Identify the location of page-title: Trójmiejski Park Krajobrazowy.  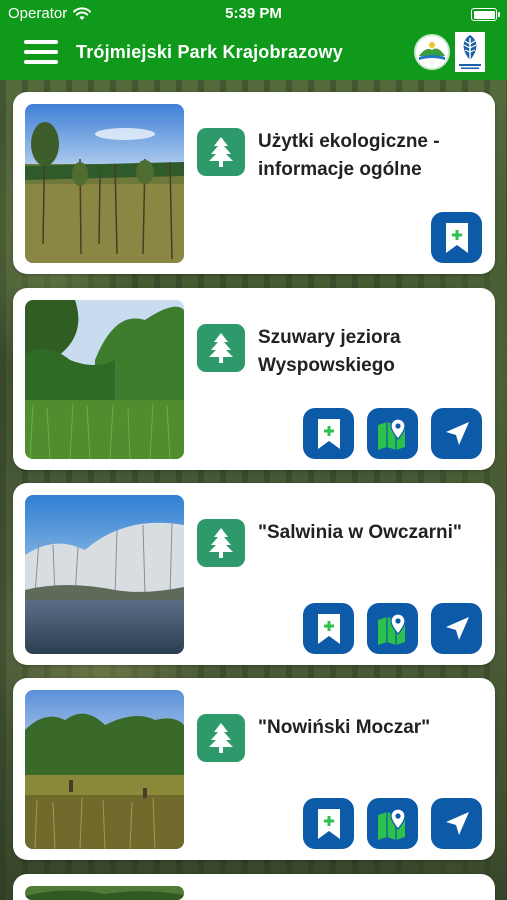
(209, 52).